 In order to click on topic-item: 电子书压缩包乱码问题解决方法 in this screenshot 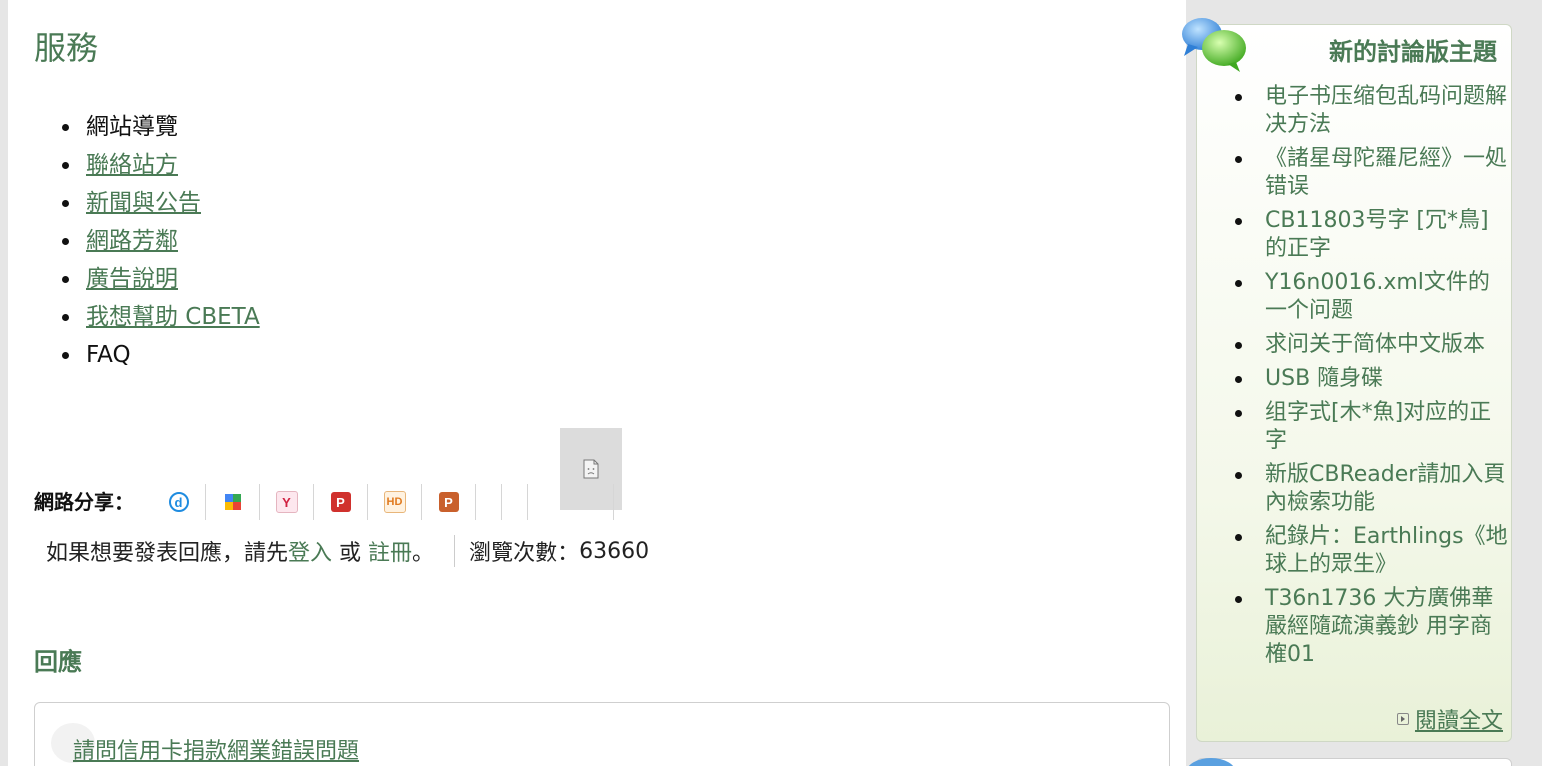, I will do `click(1371, 111)`.